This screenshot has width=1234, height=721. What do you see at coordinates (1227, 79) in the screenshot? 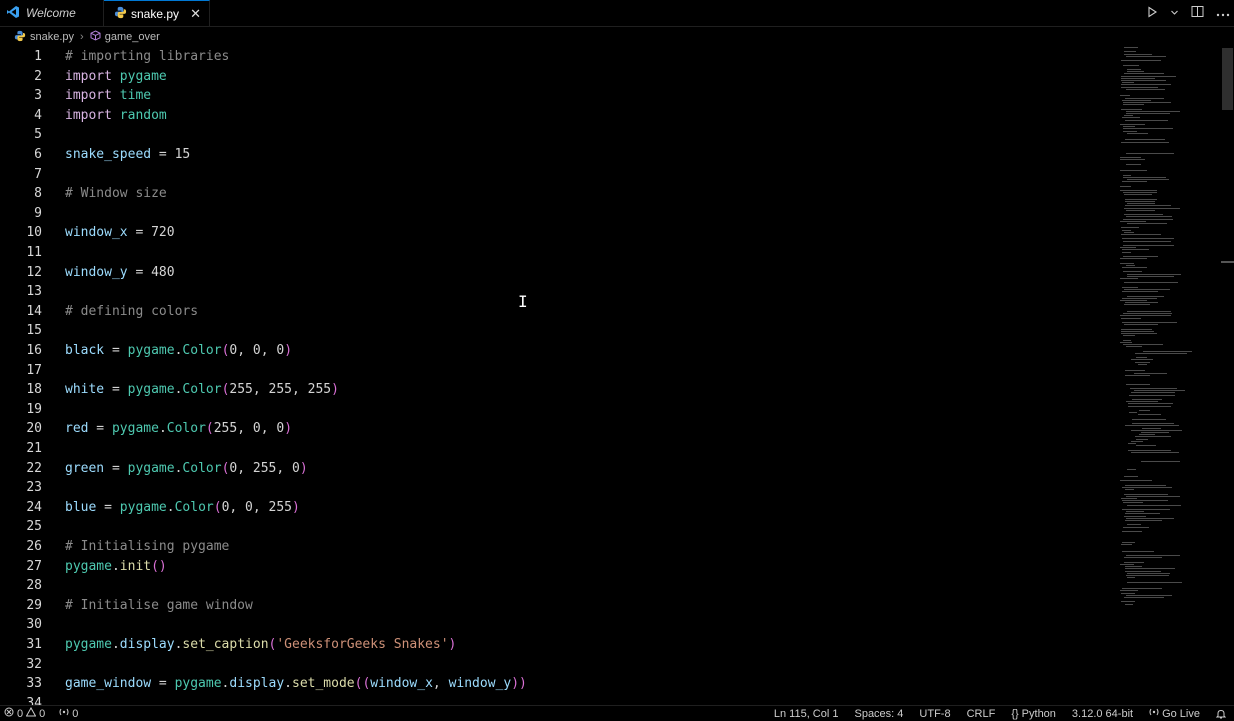
I see `scrollbar-thumb` at bounding box center [1227, 79].